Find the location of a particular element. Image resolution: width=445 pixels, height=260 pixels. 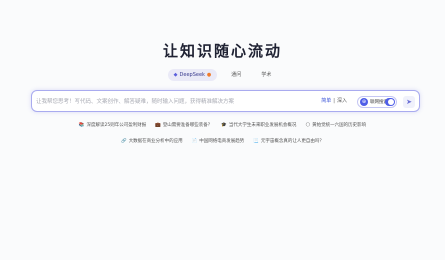

suggestion-chip: 📃 元宇宙概念真的让人更自由吗？ is located at coordinates (288, 142).